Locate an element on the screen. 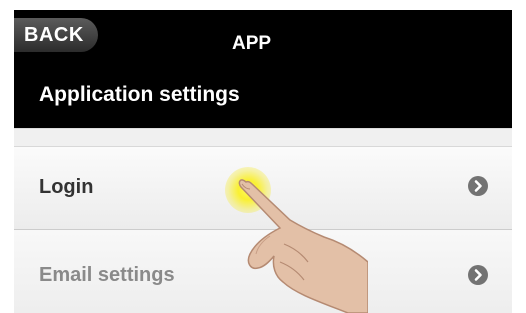 This screenshot has width=526, height=313. settings-item-label: Login is located at coordinates (66, 187).